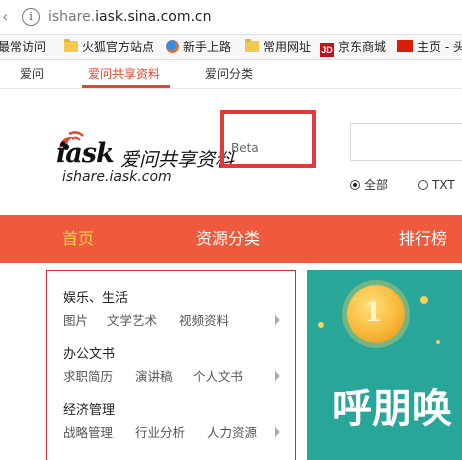  What do you see at coordinates (439, 47) in the screenshot?
I see `bookmark-label: 主页 - 头` at bounding box center [439, 47].